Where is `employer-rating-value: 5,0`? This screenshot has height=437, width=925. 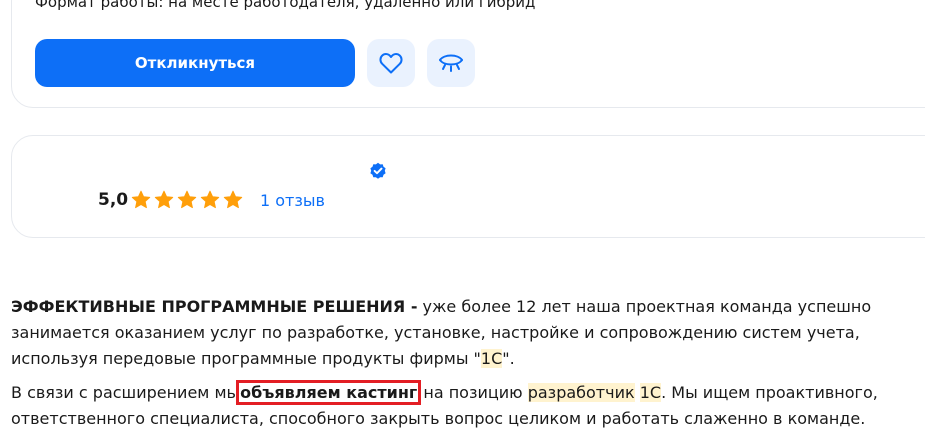 employer-rating-value: 5,0 is located at coordinates (113, 200).